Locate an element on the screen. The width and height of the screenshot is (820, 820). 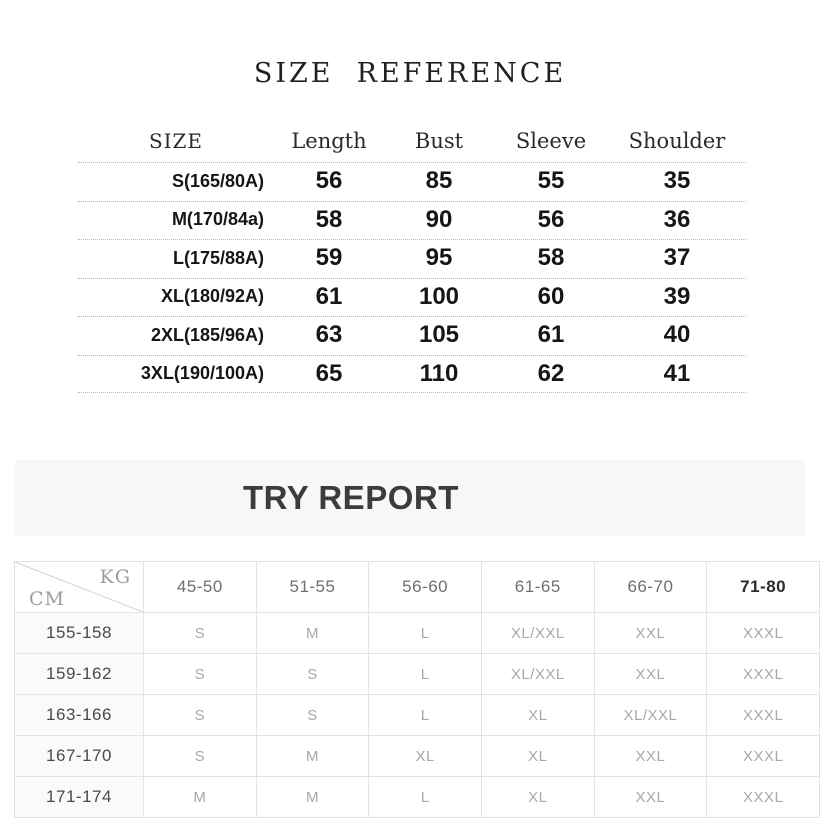
cell-shoulder: 40 is located at coordinates (677, 335).